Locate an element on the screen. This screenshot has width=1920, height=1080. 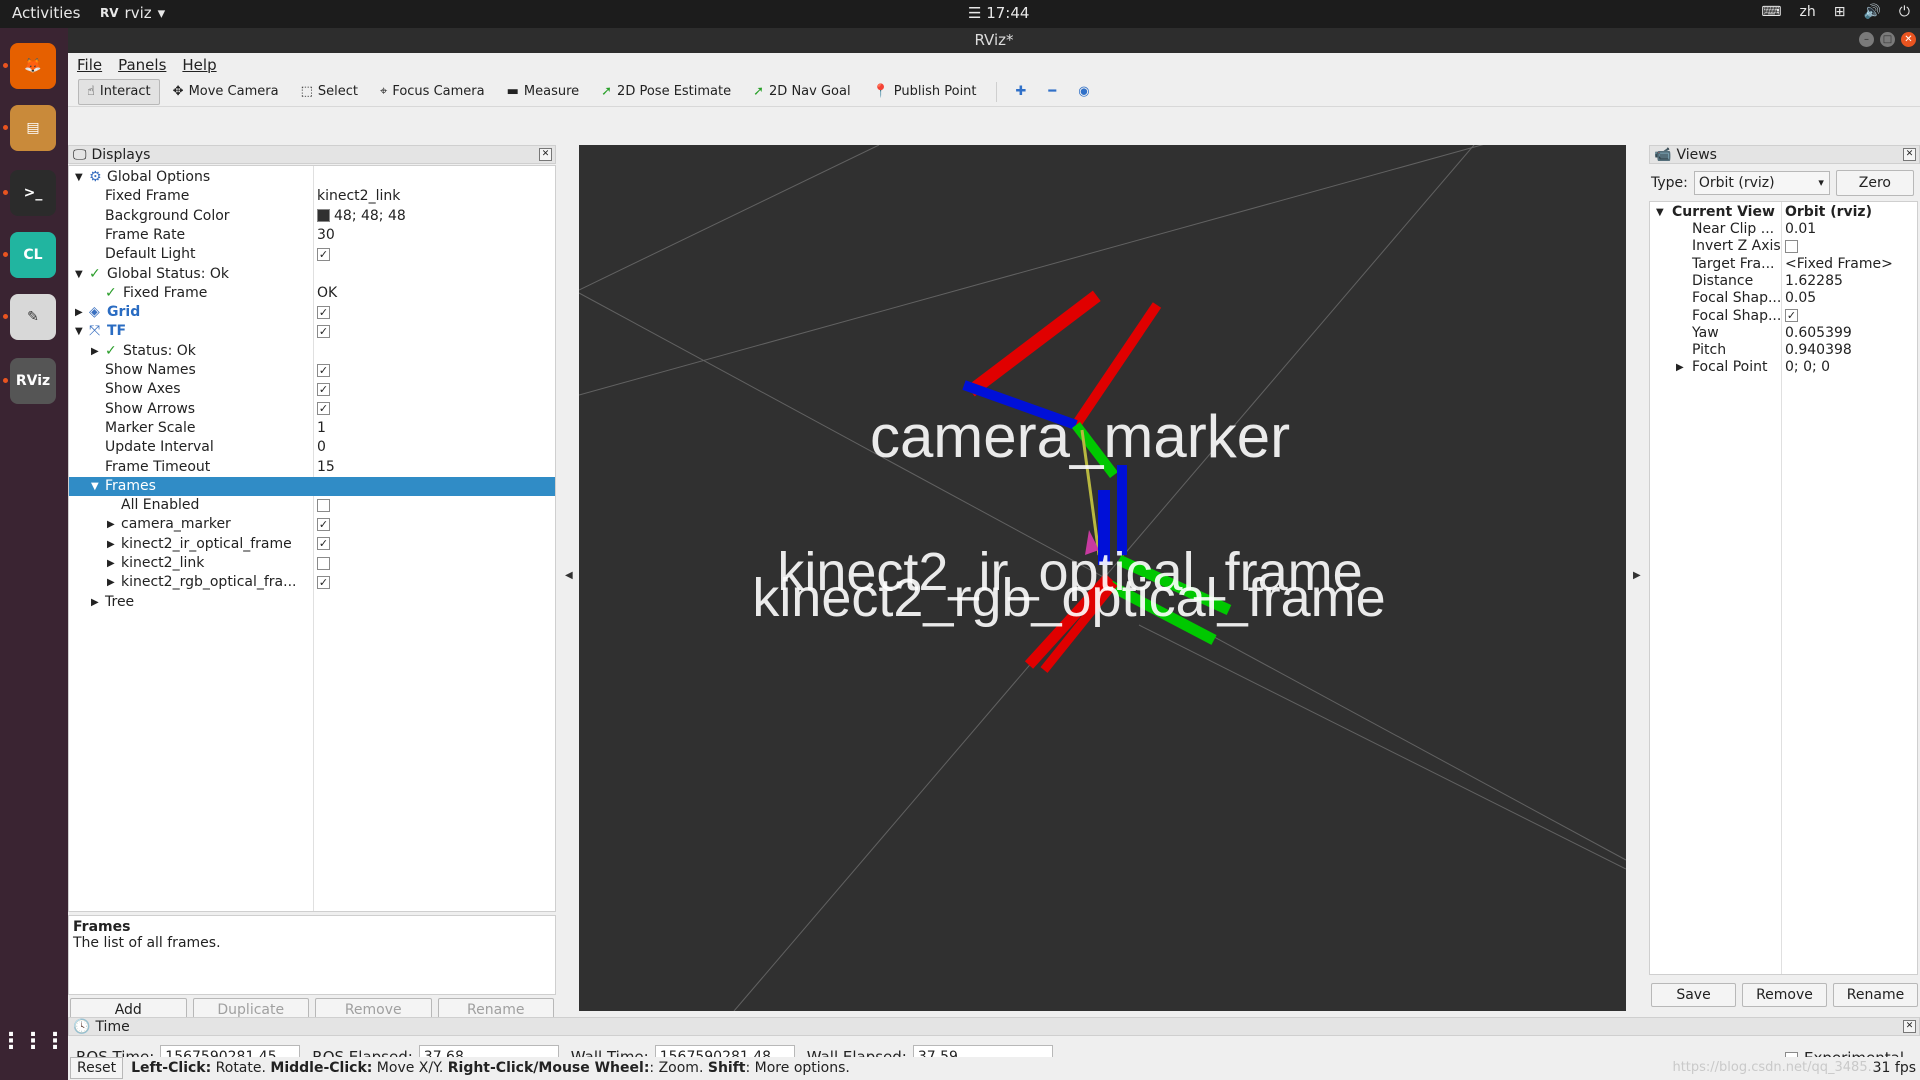
tool-move-camera: ✥Move Camera is located at coordinates (226, 92).